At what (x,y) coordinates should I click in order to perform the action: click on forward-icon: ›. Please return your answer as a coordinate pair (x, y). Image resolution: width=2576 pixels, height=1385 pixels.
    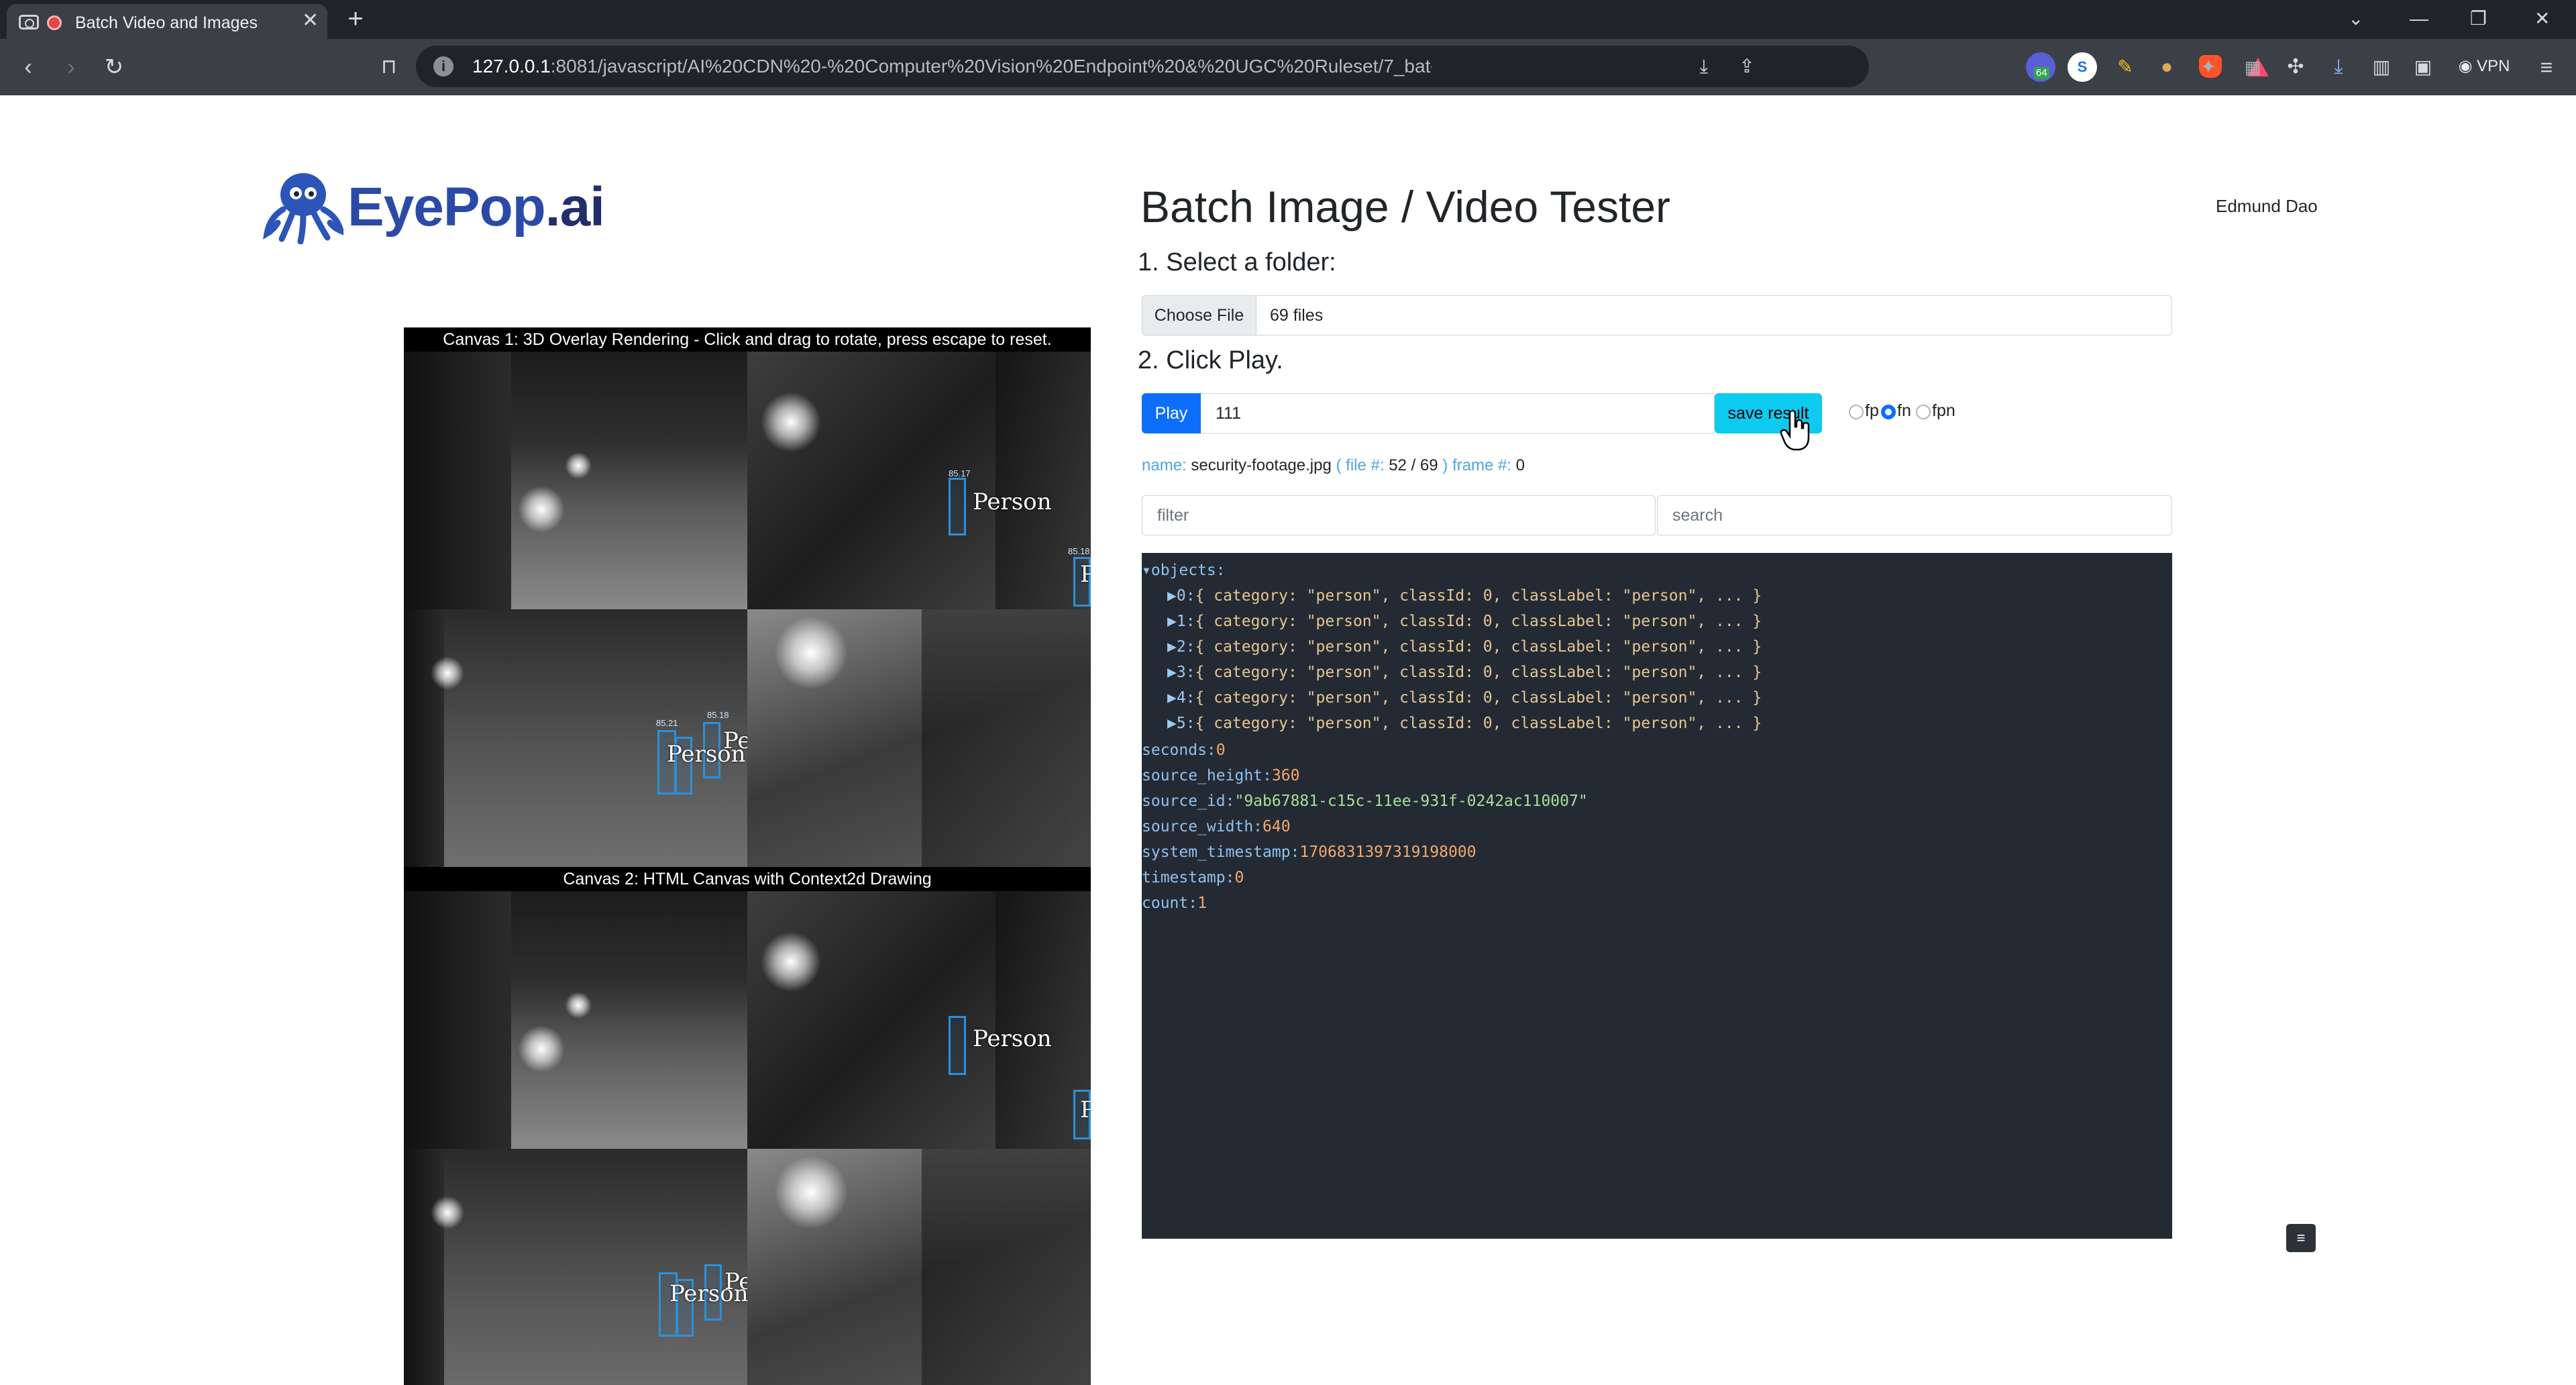
    Looking at the image, I should click on (71, 67).